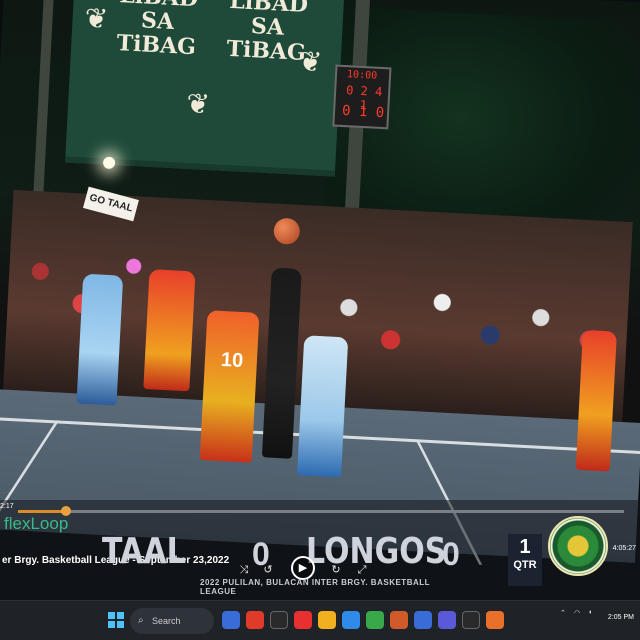 The height and width of the screenshot is (640, 640). I want to click on replay-icon: ↺, so click(268, 570).